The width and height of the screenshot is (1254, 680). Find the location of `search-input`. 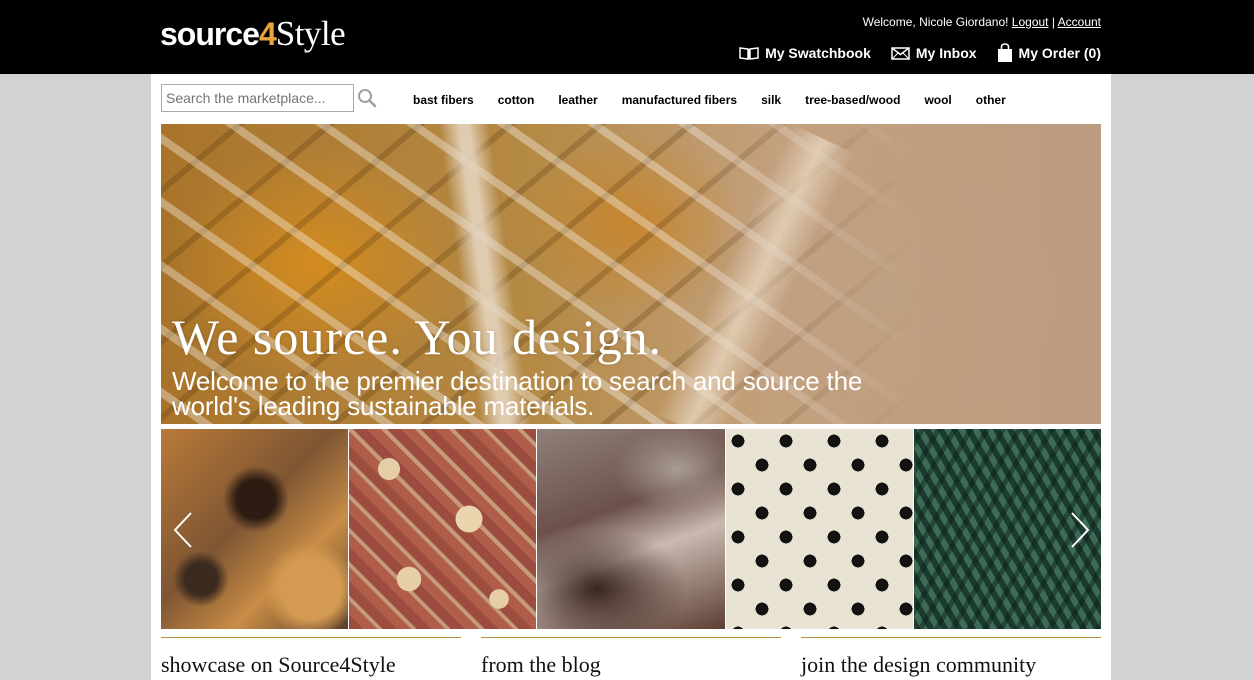

search-input is located at coordinates (257, 98).